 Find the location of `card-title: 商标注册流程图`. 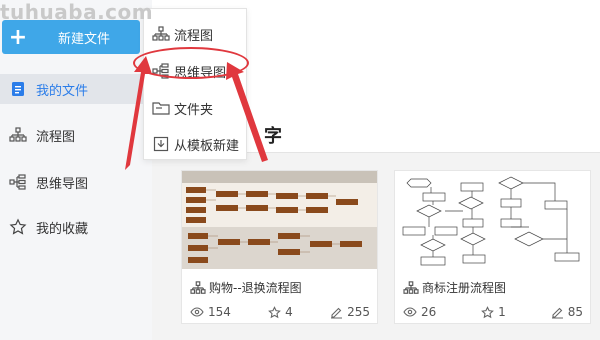

card-title: 商标注册流程图 is located at coordinates (464, 288).